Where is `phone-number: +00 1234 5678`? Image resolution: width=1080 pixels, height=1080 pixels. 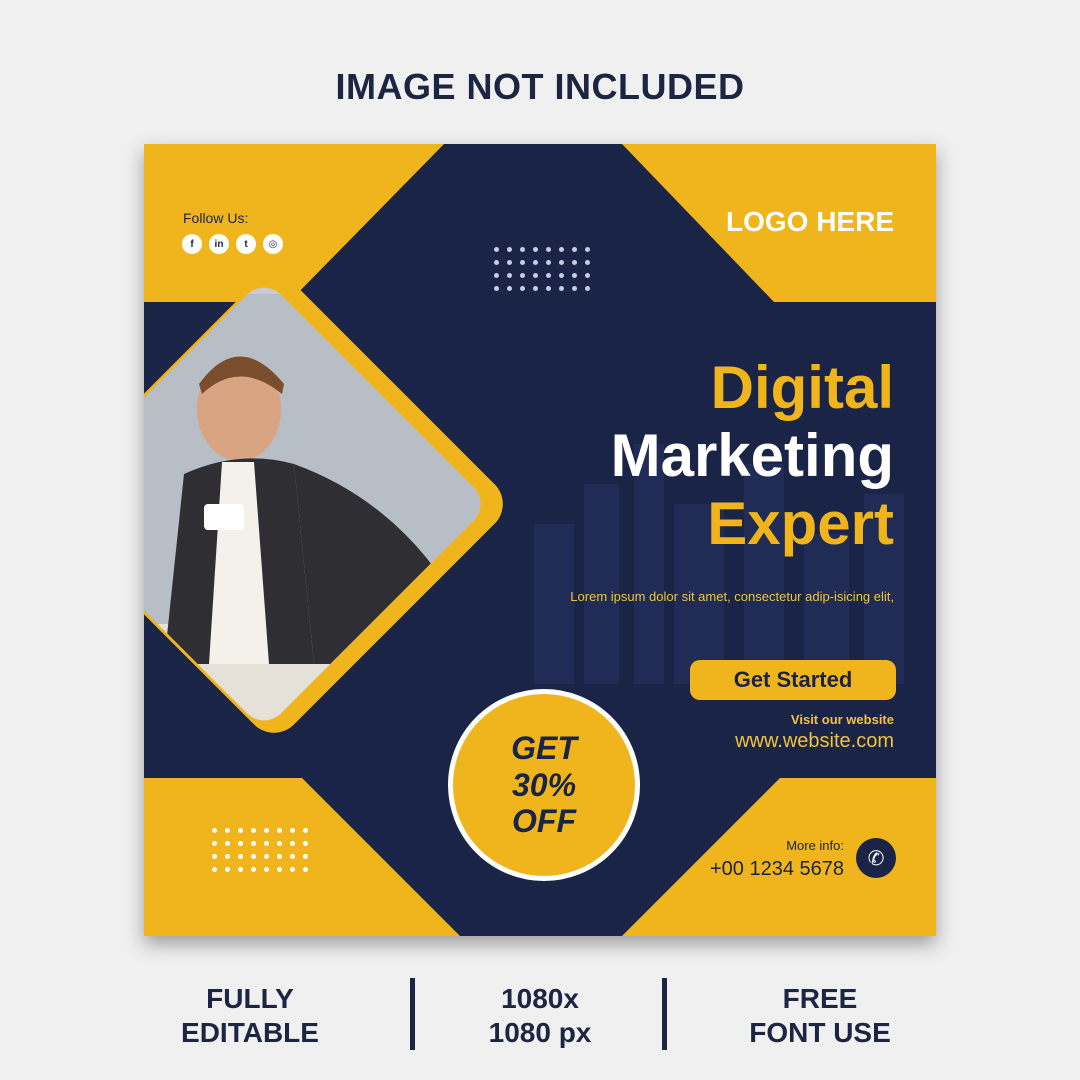 phone-number: +00 1234 5678 is located at coordinates (777, 869).